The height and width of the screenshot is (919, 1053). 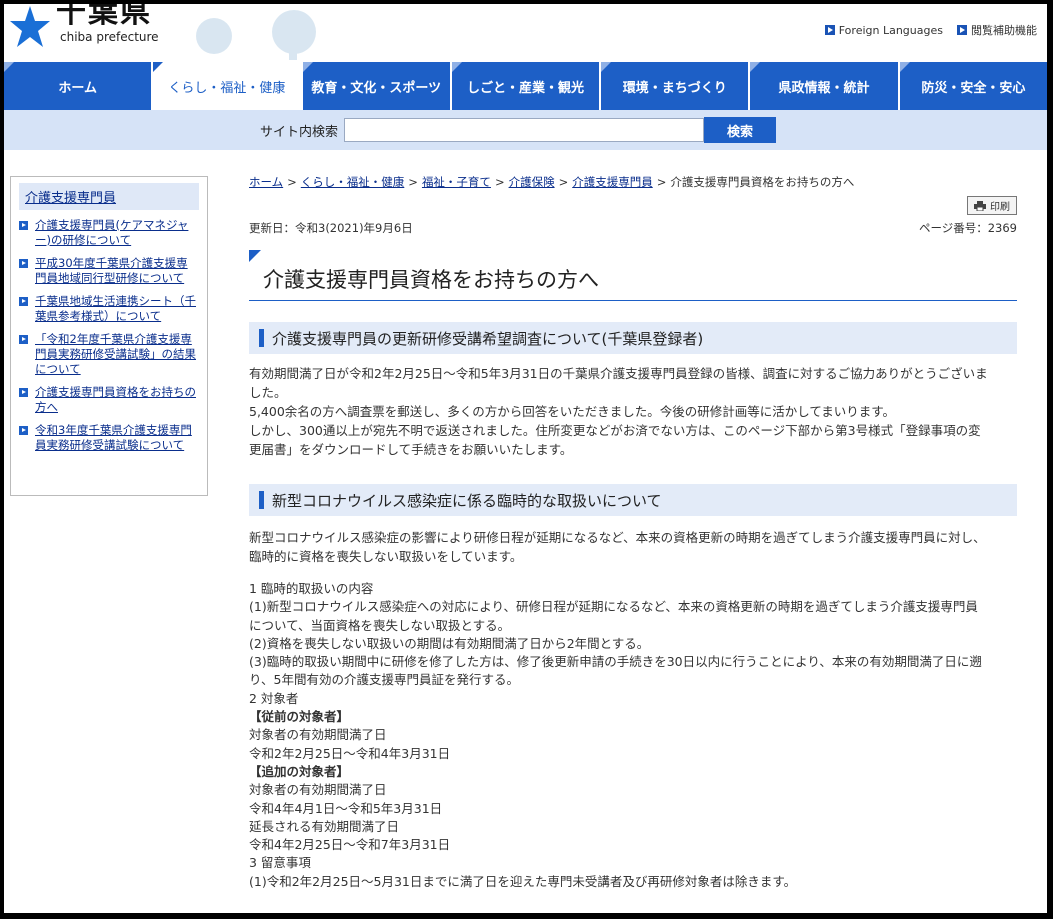 What do you see at coordinates (967, 228) in the screenshot?
I see `page-number: ページ番号：2369` at bounding box center [967, 228].